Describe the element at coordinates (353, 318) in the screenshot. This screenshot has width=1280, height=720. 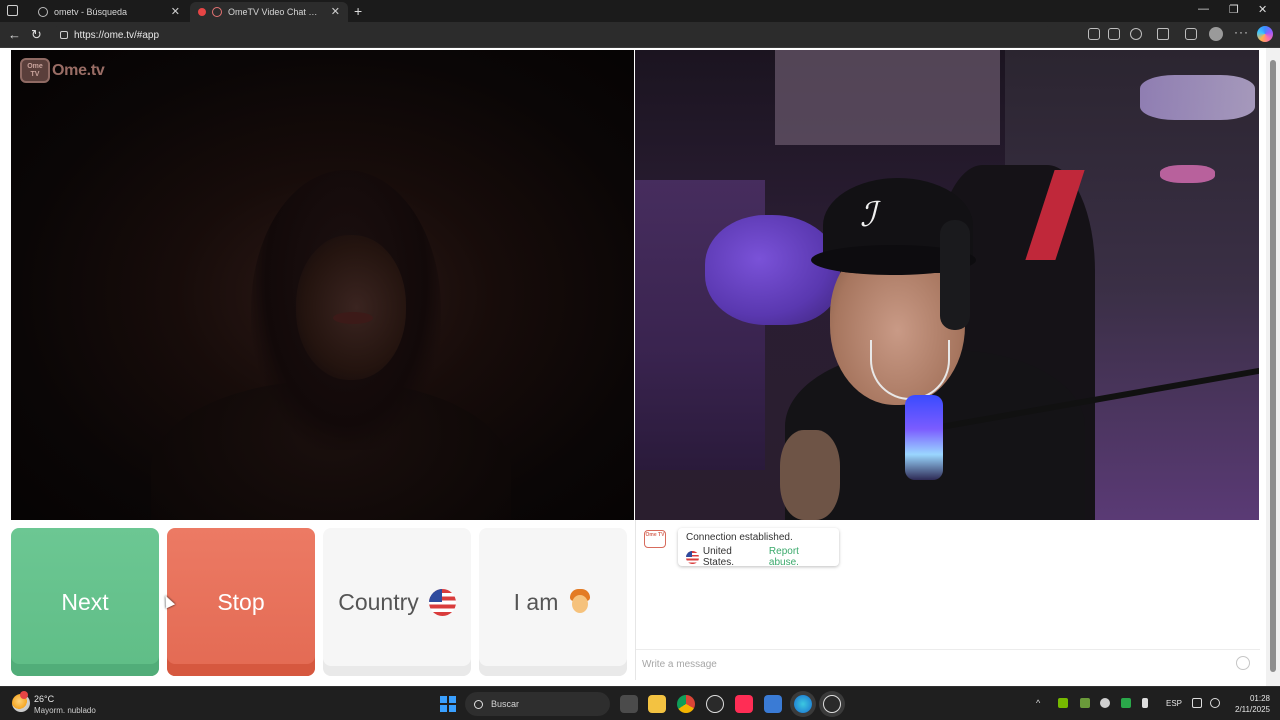
I see `stranger-lips` at that location.